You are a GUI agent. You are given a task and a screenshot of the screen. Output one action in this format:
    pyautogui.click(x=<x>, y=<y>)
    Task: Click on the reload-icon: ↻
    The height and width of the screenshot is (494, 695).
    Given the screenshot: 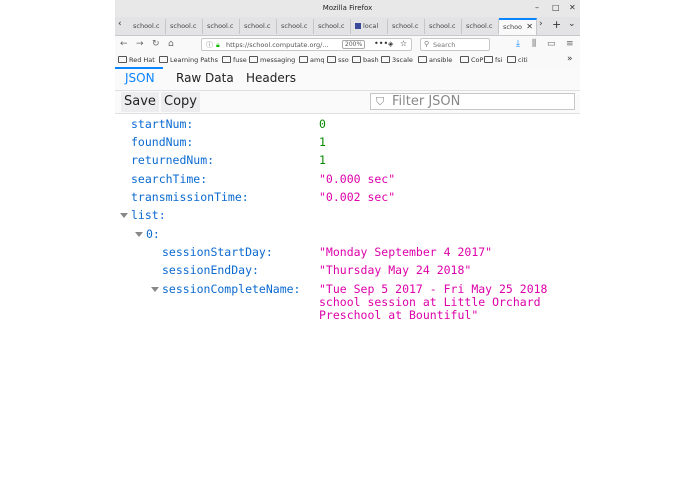 What is the action you would take?
    pyautogui.click(x=156, y=44)
    